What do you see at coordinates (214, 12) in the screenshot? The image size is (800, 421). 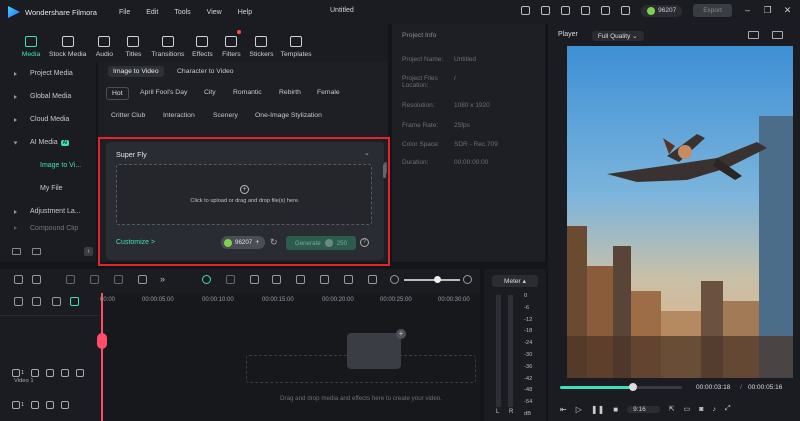 I see `menu-view: View` at bounding box center [214, 12].